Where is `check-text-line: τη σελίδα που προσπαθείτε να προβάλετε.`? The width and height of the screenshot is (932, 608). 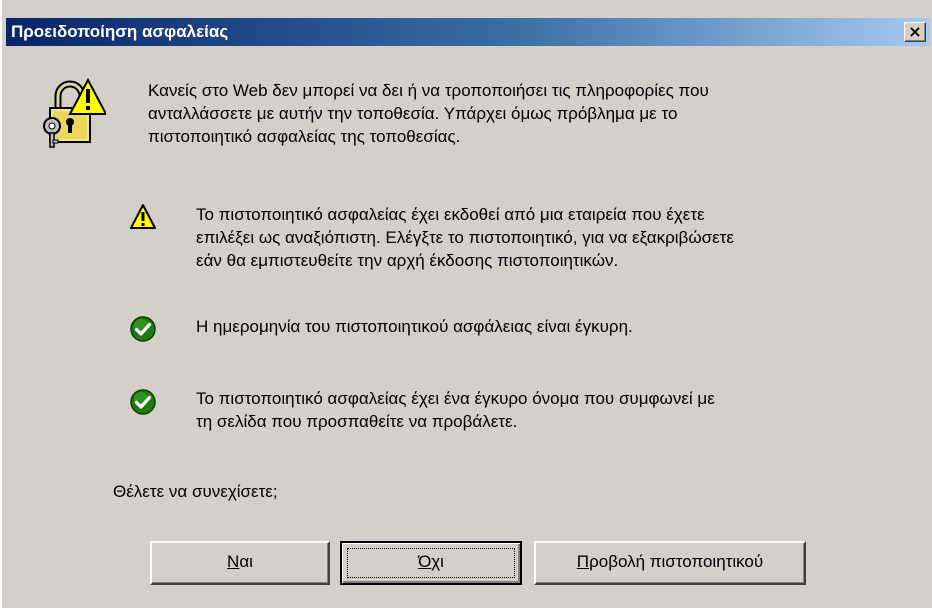
check-text-line: τη σελίδα που προσπαθείτε να προβάλετε. is located at coordinates (357, 421).